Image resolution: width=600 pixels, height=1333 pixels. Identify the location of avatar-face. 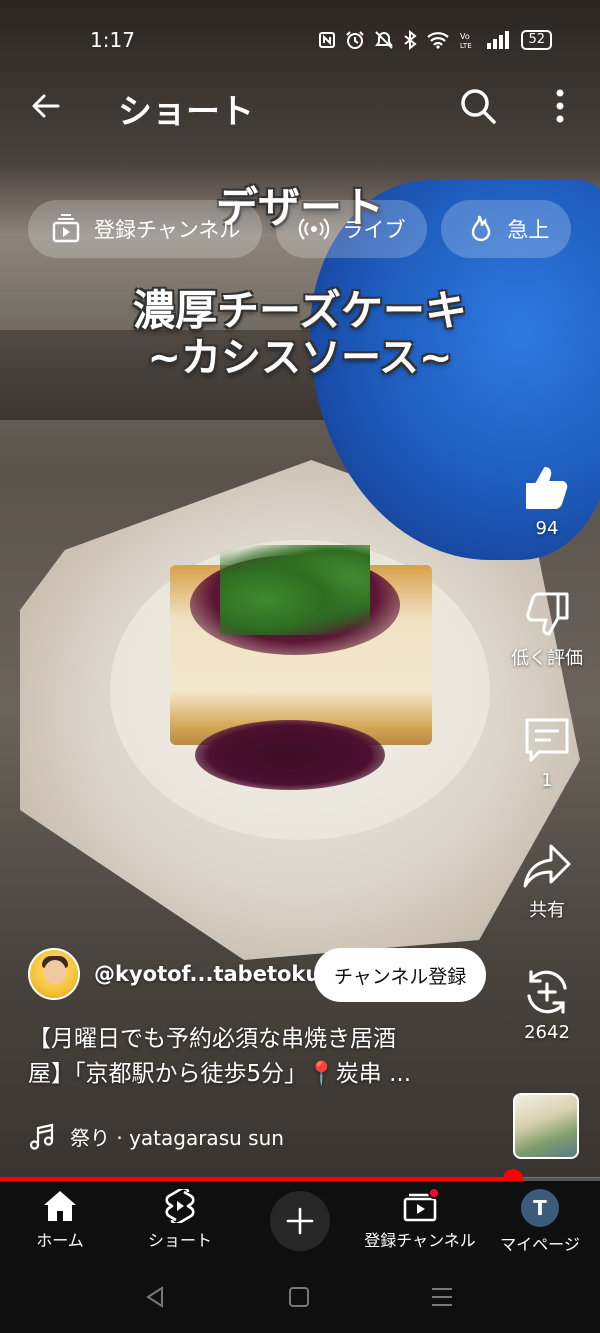
(55, 972).